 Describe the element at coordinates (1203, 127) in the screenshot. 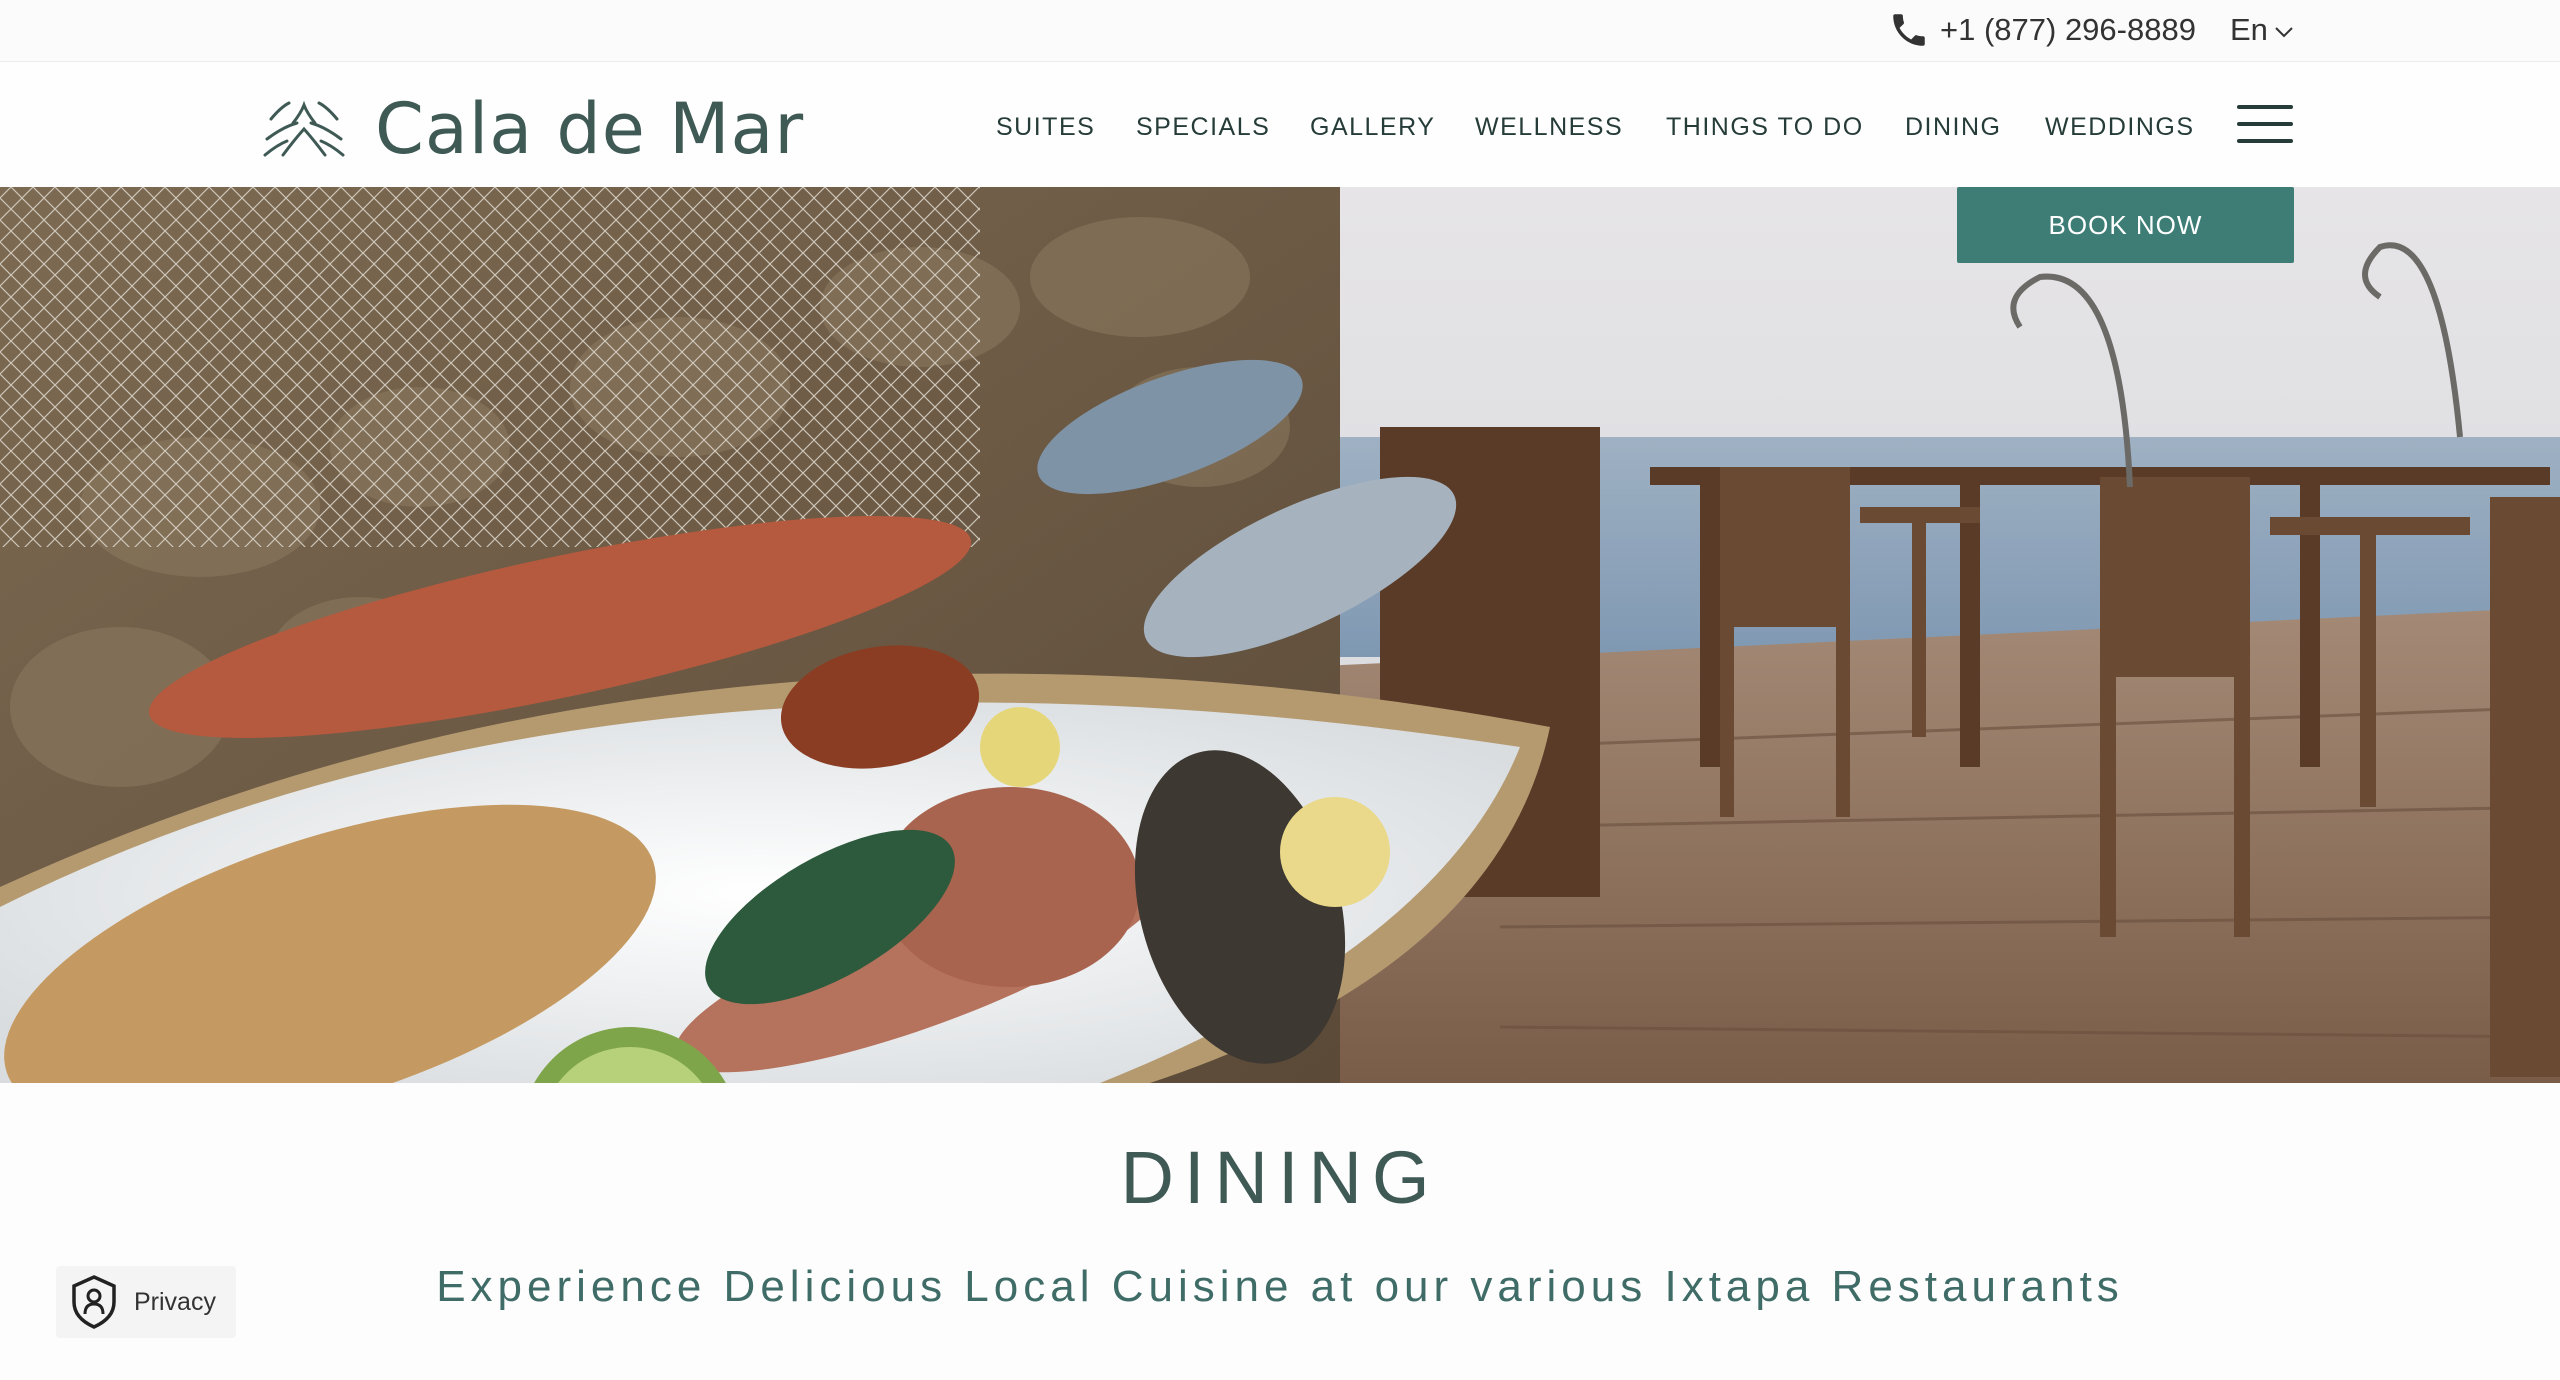

I see `nav-specials: SPECIALS` at that location.